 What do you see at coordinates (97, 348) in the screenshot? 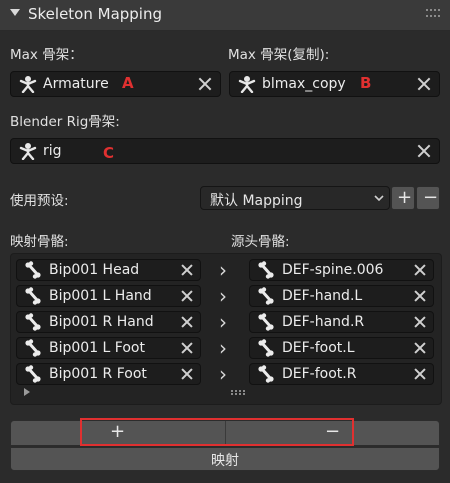
I see `target-bone-field-label: Bip001 L Foot` at bounding box center [97, 348].